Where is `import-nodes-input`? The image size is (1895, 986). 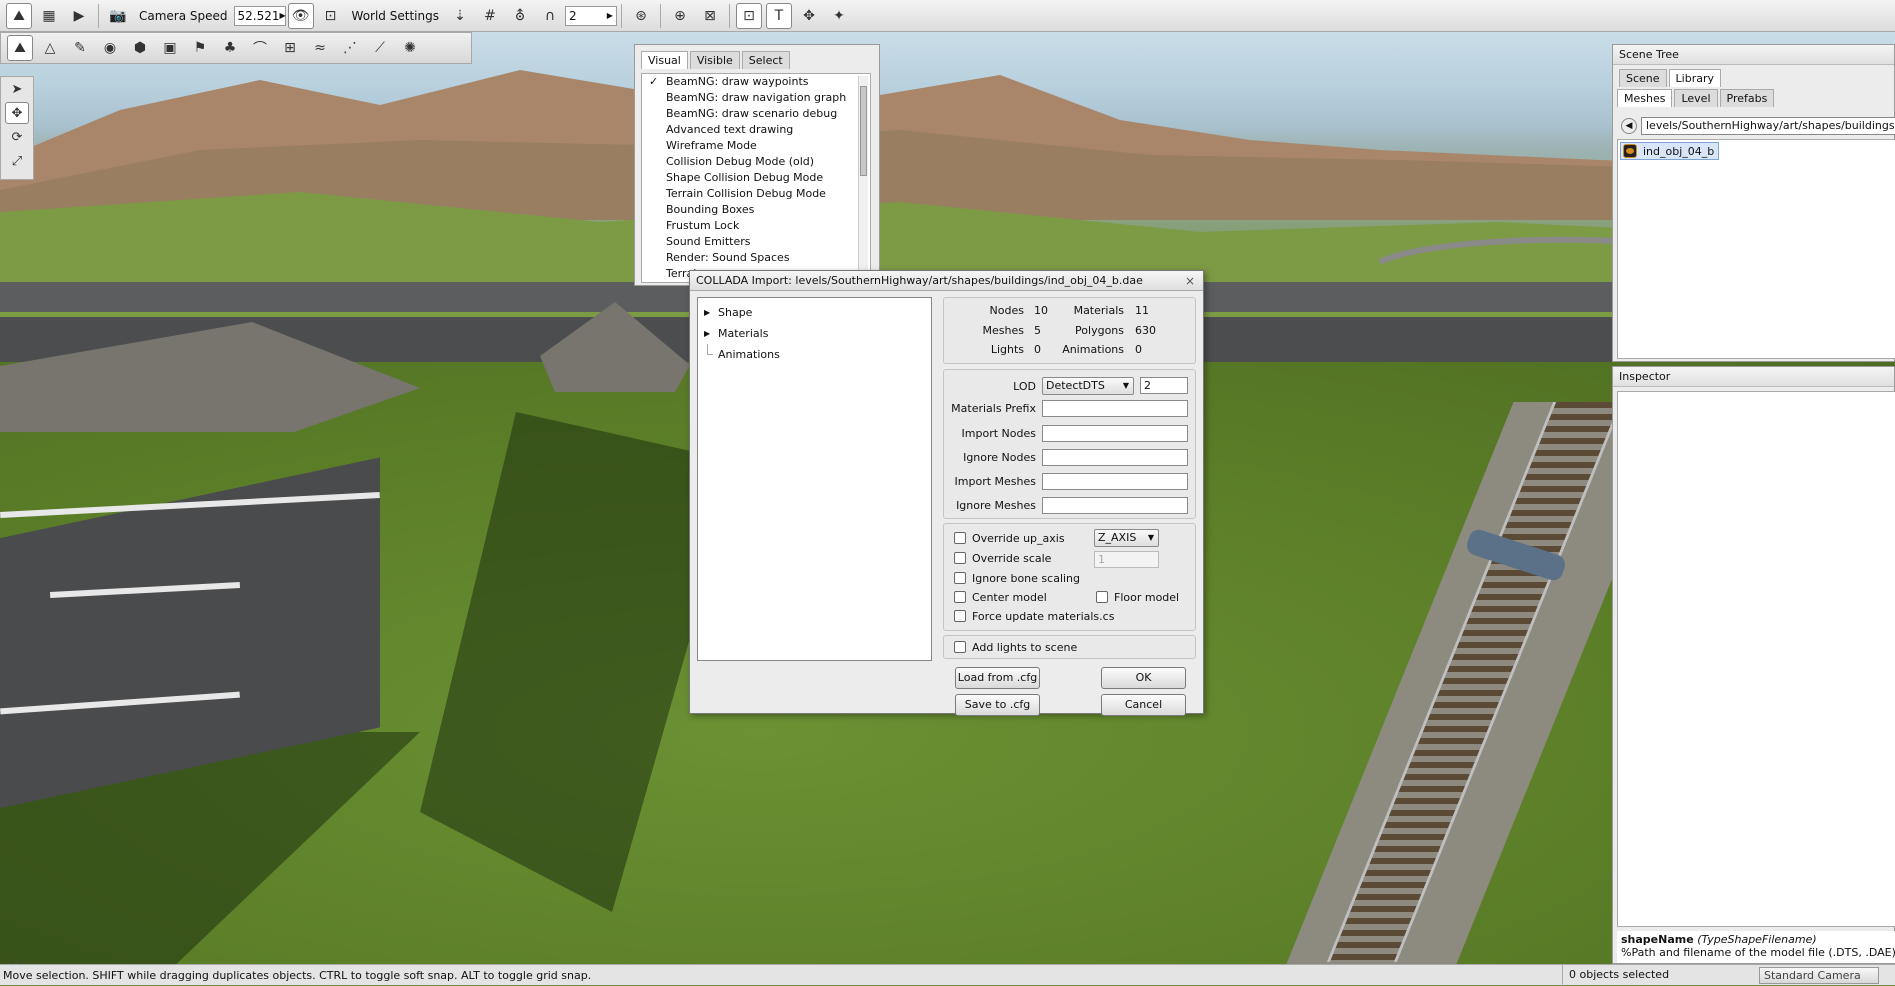
import-nodes-input is located at coordinates (1115, 433).